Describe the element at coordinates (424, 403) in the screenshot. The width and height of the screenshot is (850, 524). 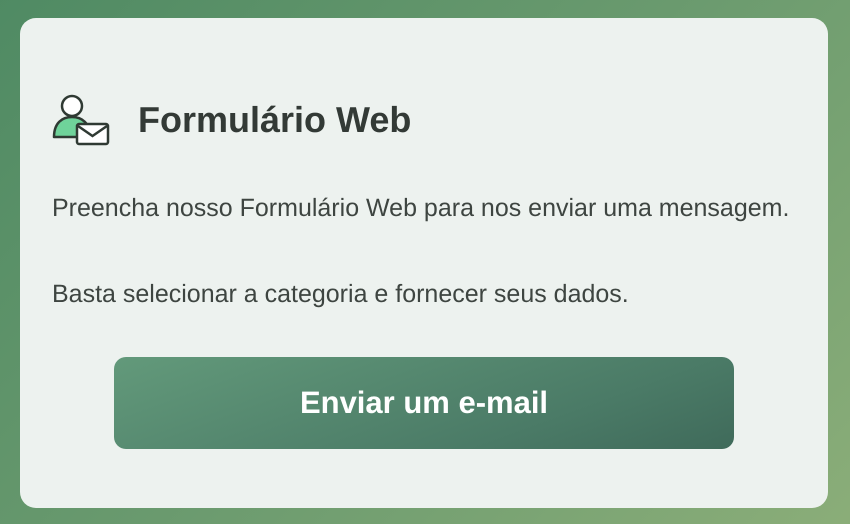
I see `send-email-button: Enviar um e-mail` at that location.